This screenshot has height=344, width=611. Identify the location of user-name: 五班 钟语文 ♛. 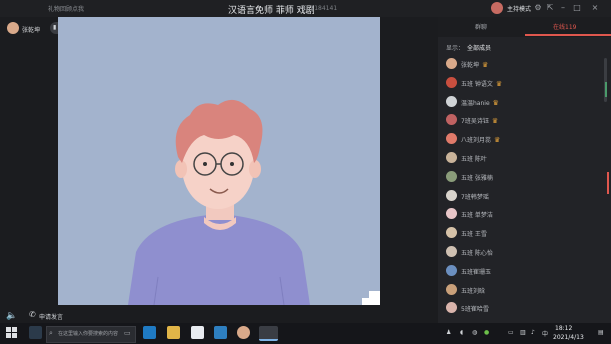
(481, 83).